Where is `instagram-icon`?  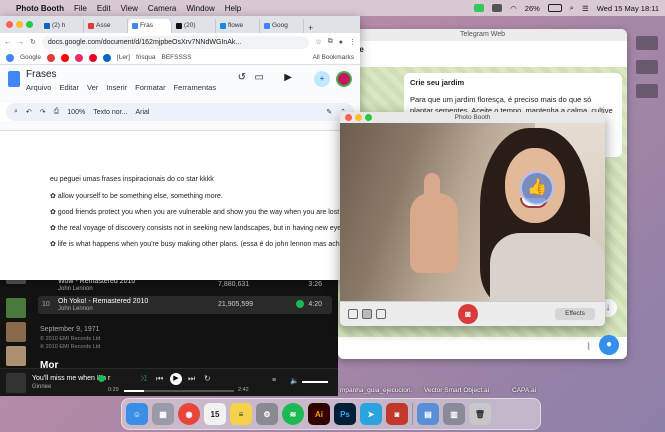
instagram-icon is located at coordinates (78, 57).